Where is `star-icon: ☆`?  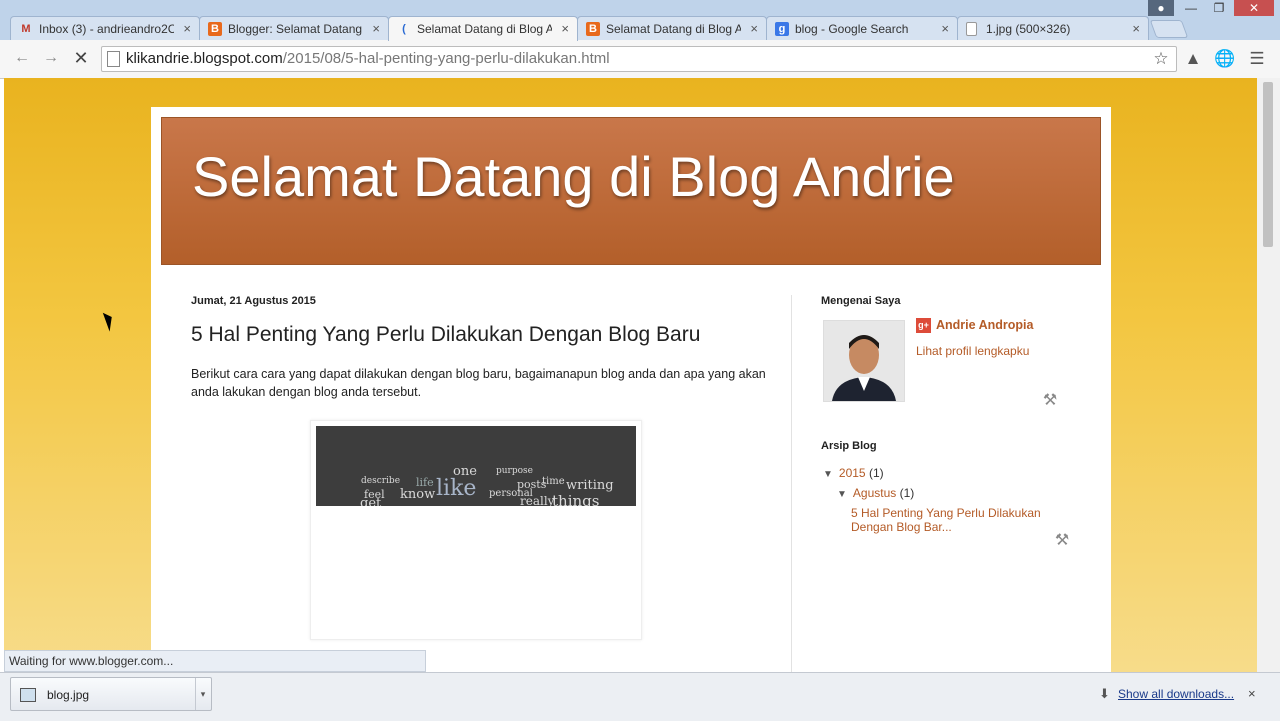
star-icon: ☆ is located at coordinates (1161, 59).